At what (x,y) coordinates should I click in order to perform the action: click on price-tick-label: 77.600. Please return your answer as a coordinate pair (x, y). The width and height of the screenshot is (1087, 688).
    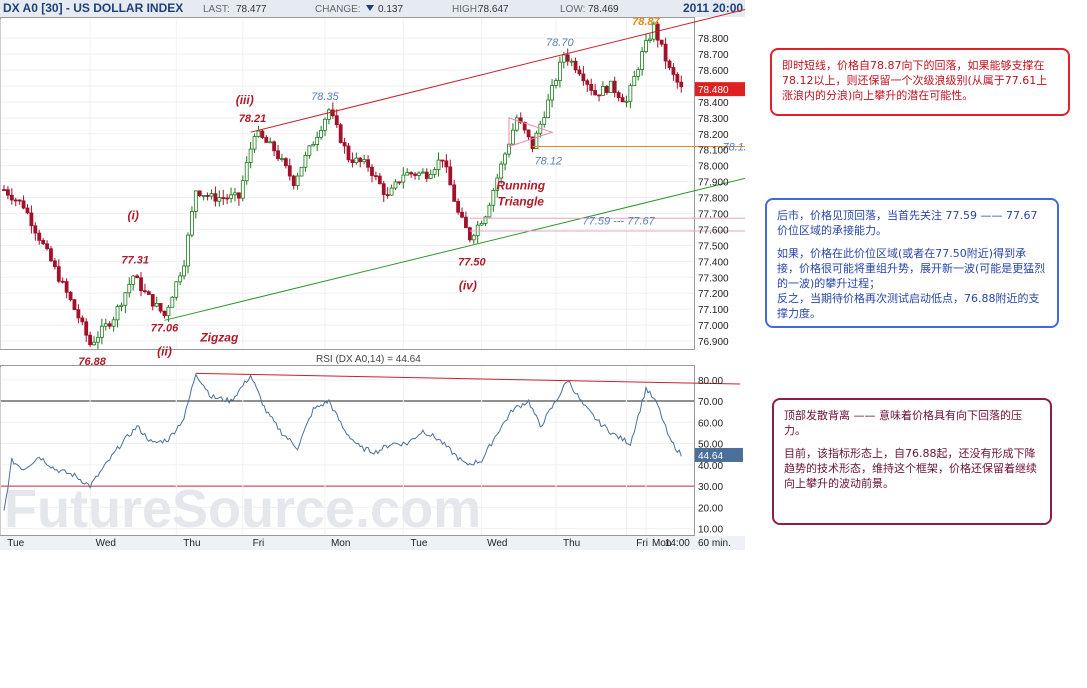
    Looking at the image, I should click on (713, 230).